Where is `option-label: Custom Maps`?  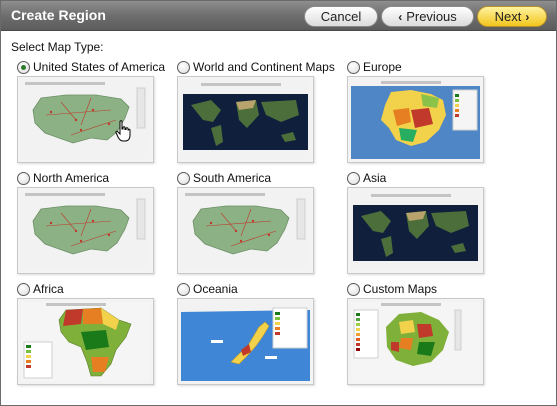 option-label: Custom Maps is located at coordinates (400, 289).